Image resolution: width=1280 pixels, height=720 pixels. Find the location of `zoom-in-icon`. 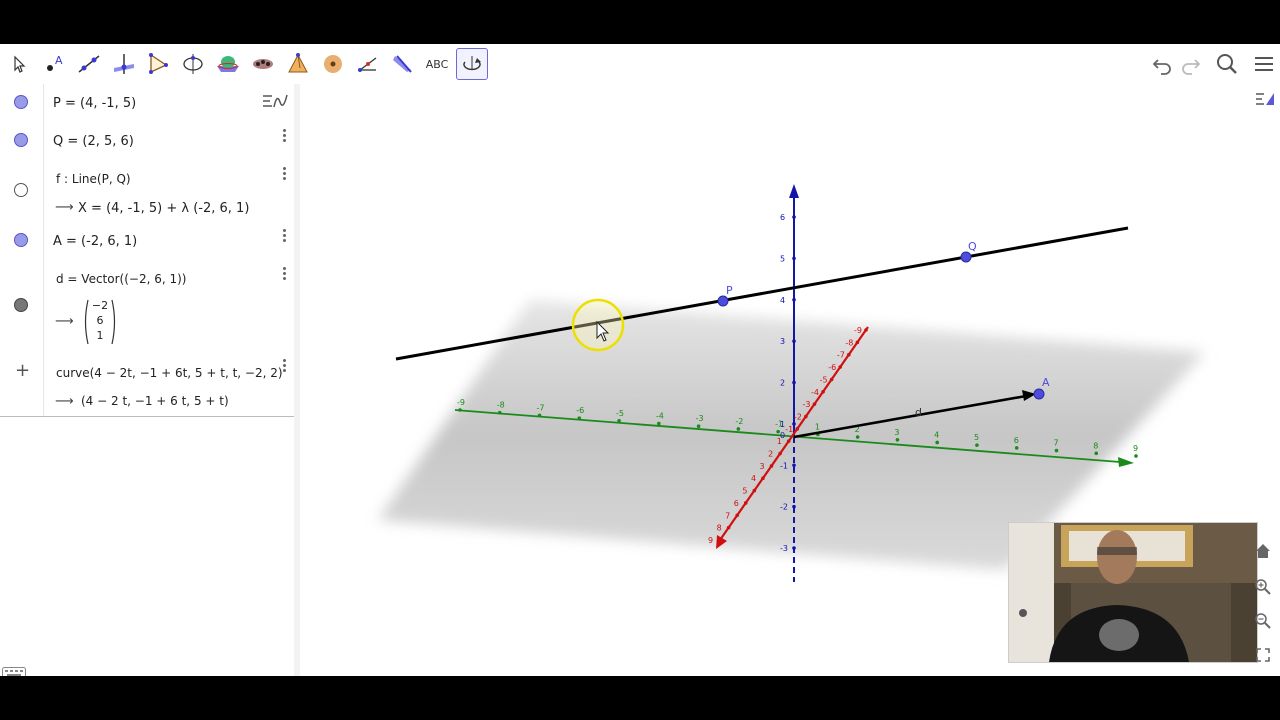

zoom-in-icon is located at coordinates (1263, 589).